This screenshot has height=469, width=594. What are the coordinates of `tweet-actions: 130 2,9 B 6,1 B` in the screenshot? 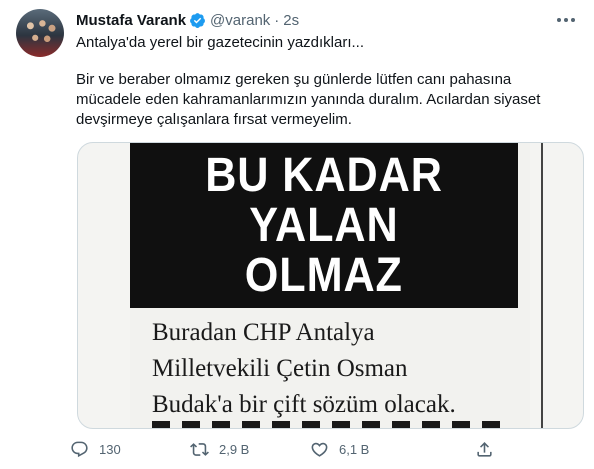 It's located at (285, 449).